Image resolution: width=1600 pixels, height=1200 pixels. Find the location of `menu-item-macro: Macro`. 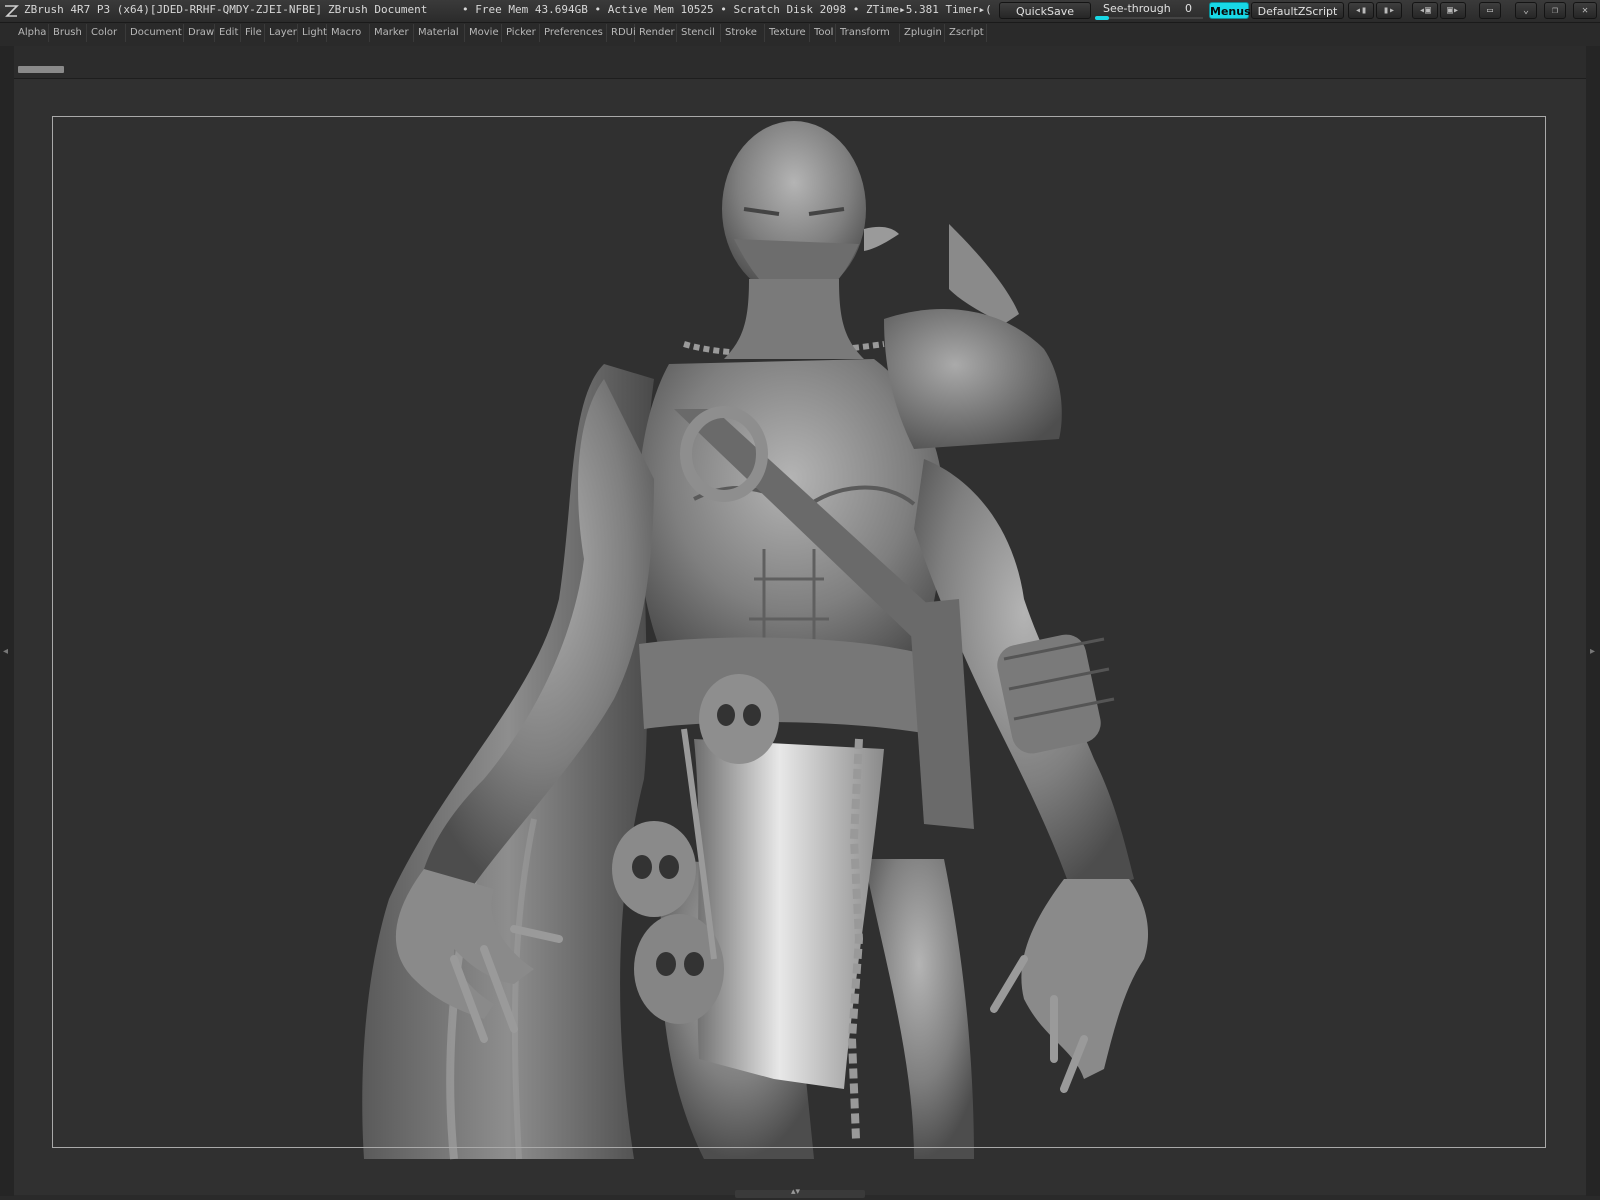

menu-item-macro: Macro is located at coordinates (348, 33).